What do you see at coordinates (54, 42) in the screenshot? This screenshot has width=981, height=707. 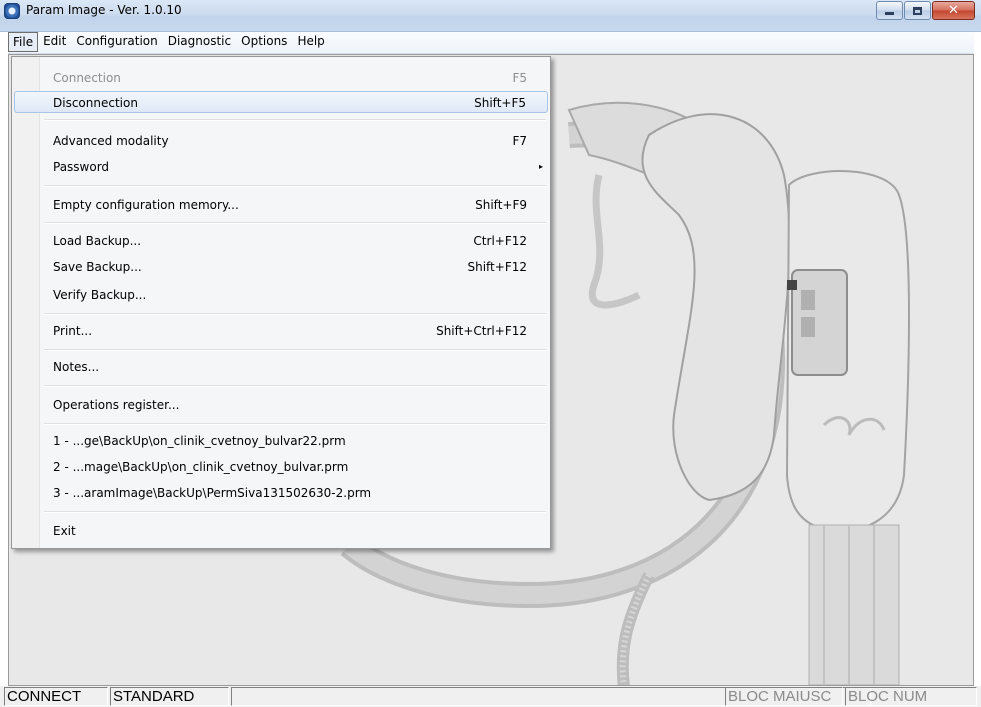 I see `menu-edit: Edit` at bounding box center [54, 42].